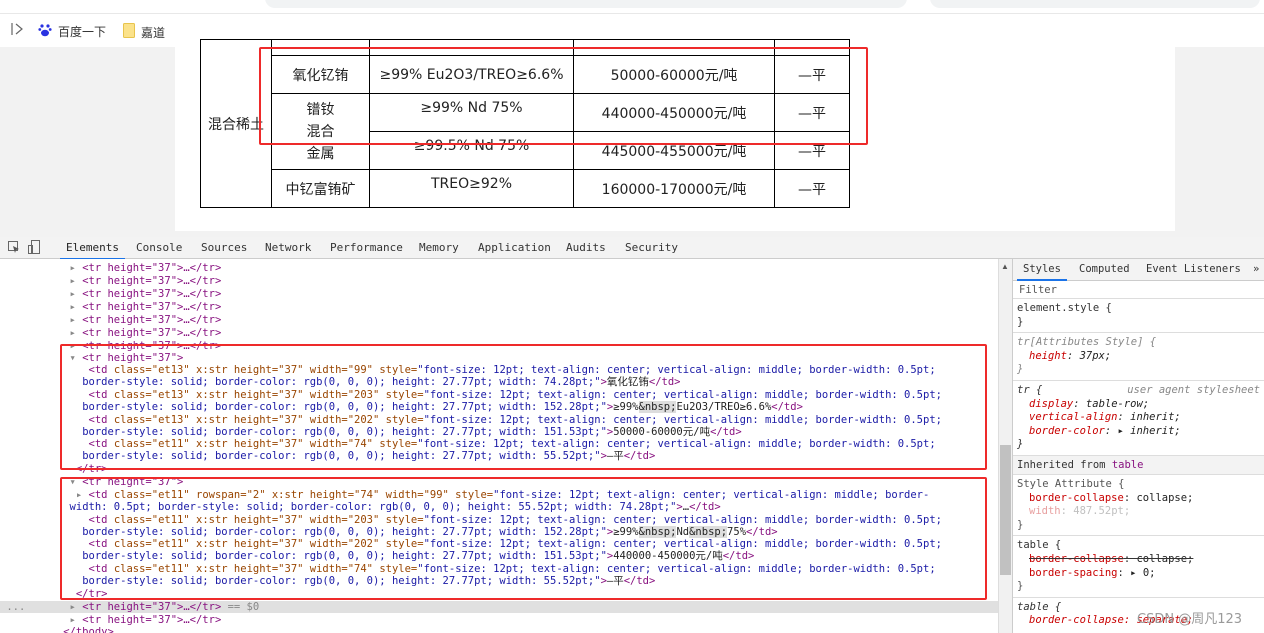 This screenshot has height=633, width=1264. I want to click on name-line: 金属, so click(320, 153).